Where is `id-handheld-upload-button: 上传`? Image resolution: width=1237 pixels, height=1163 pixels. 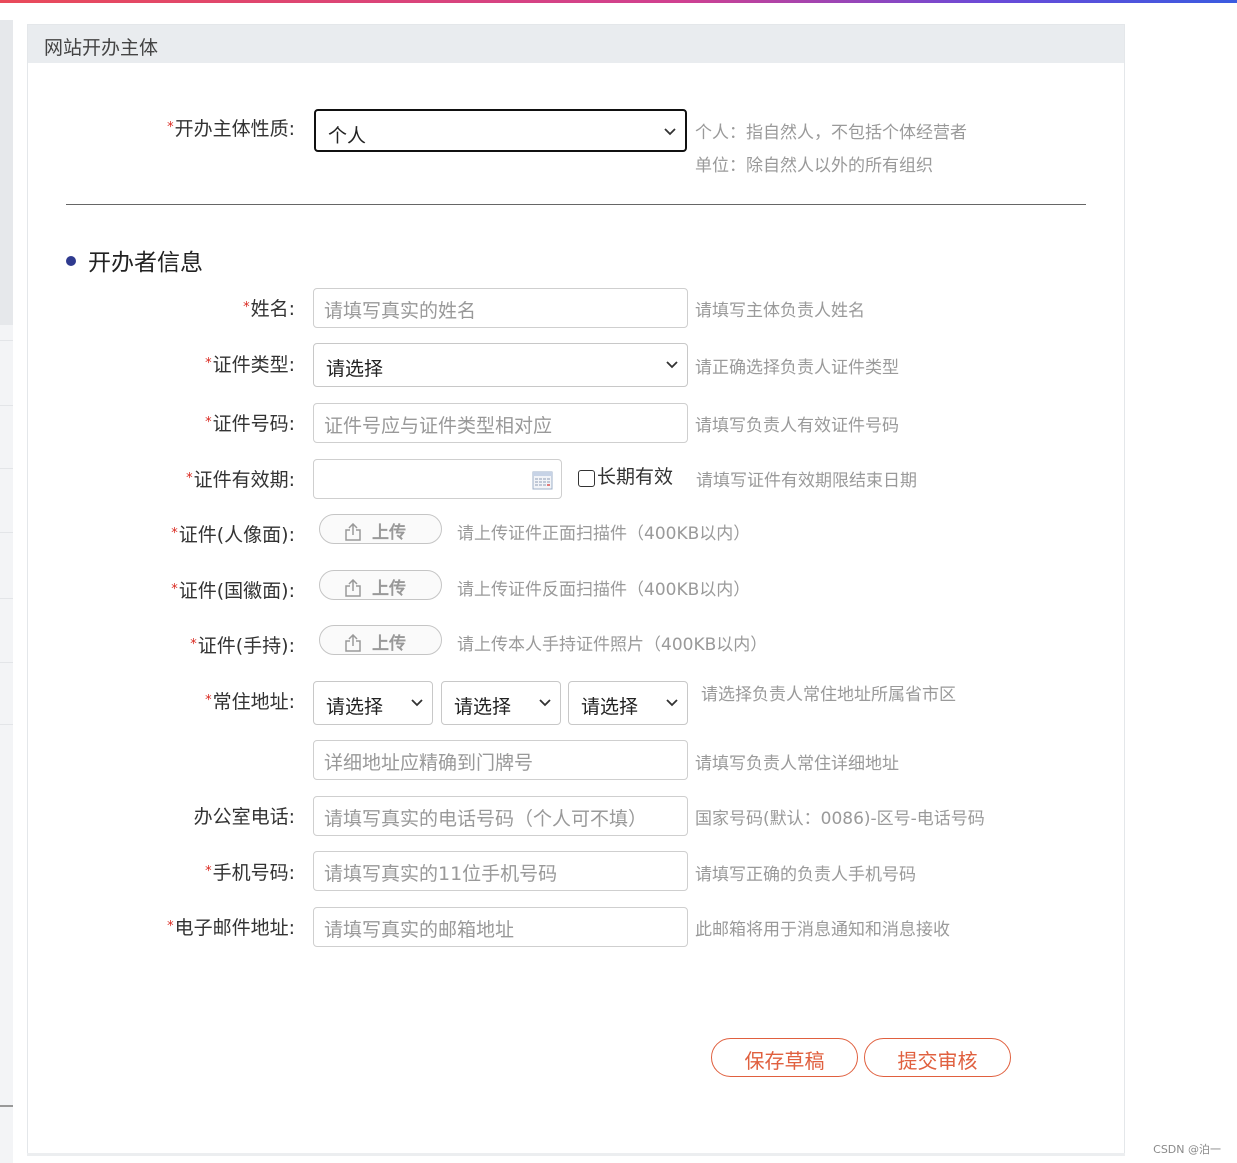
id-handheld-upload-button: 上传 is located at coordinates (380, 640).